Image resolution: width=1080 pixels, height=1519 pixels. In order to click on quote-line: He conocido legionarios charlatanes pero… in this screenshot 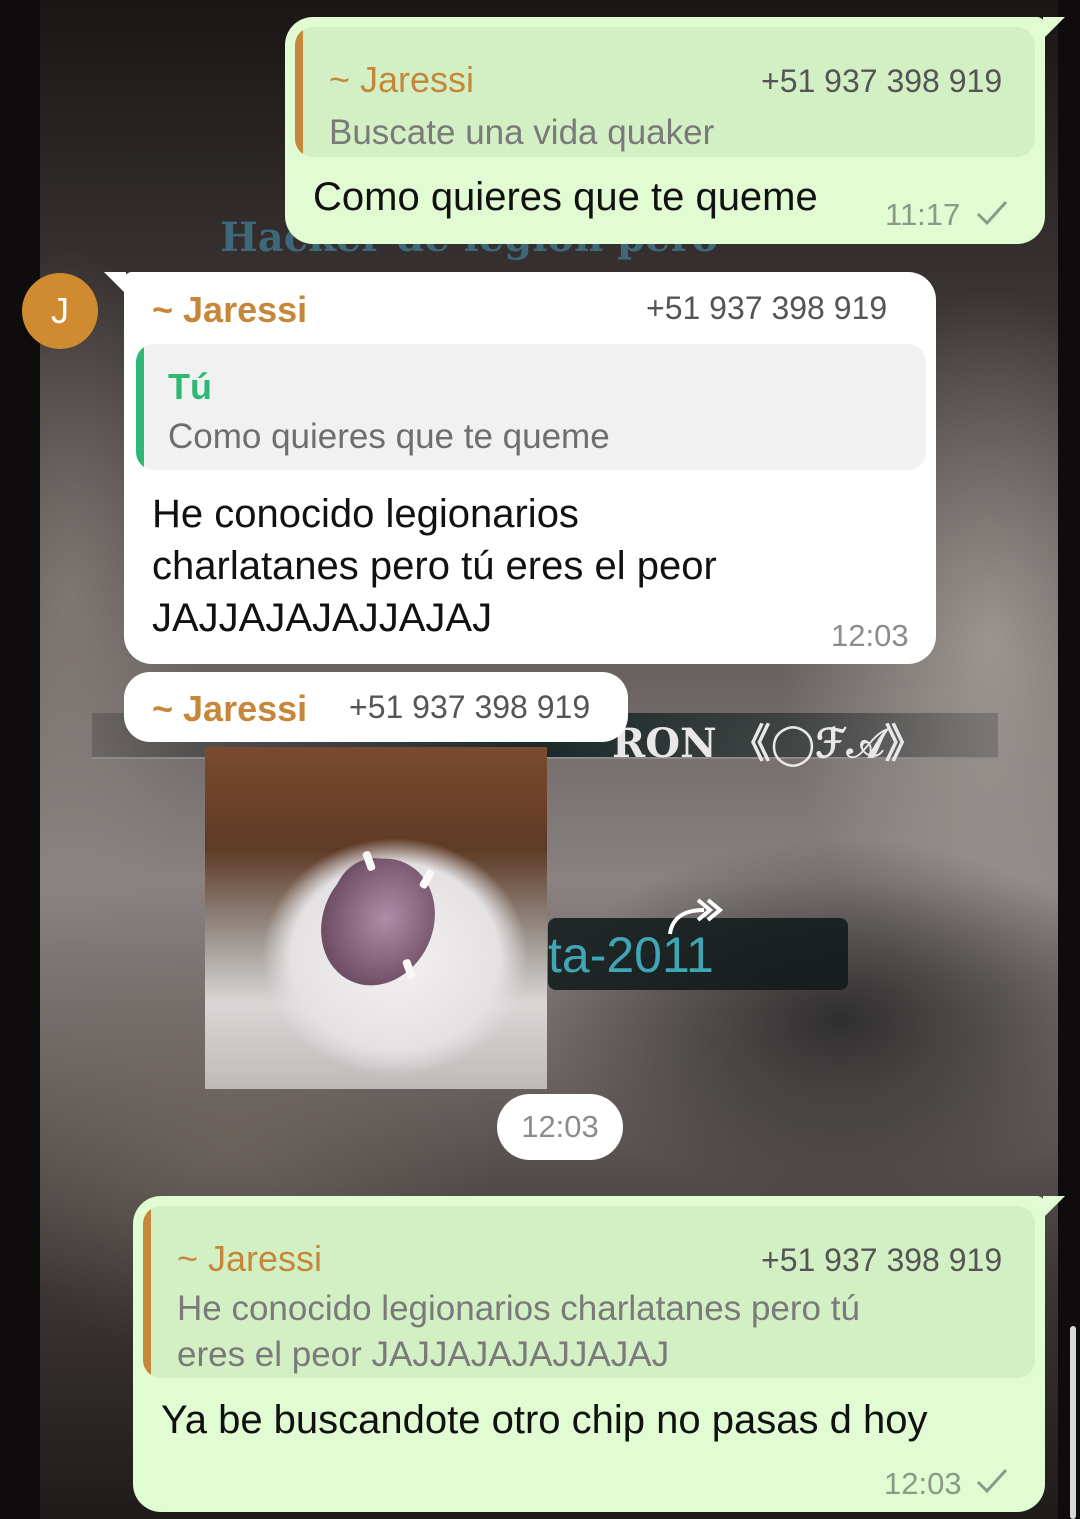, I will do `click(518, 1308)`.